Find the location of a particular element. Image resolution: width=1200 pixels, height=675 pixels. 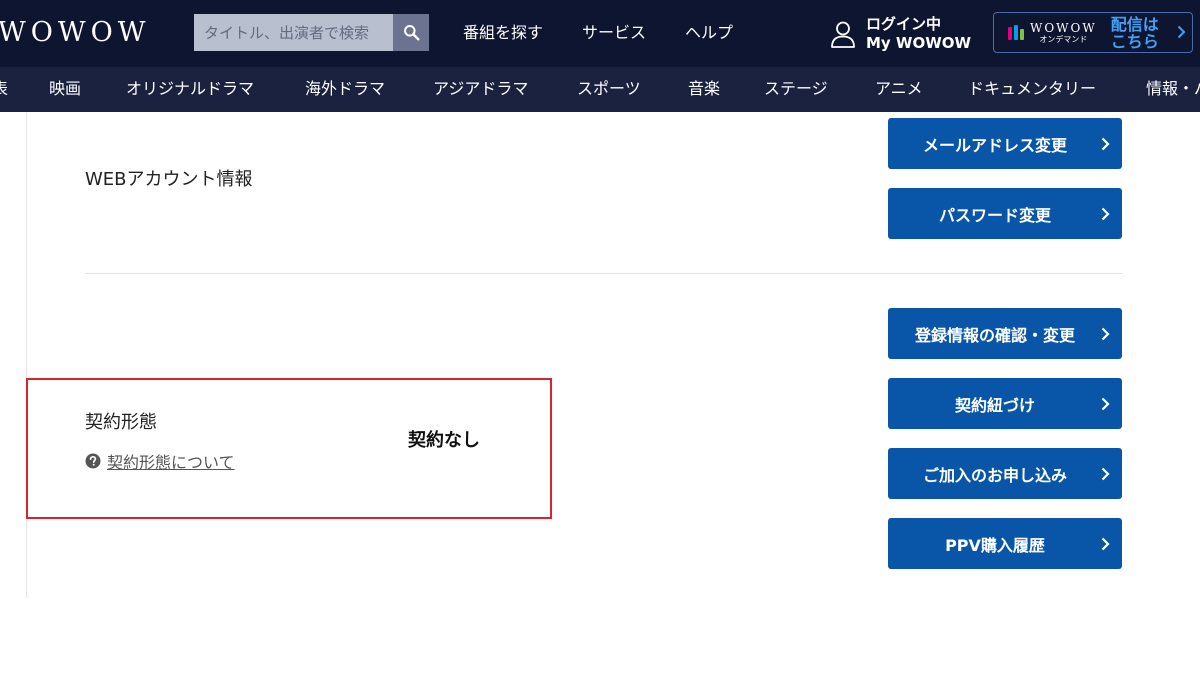

category-item: スポーツ is located at coordinates (609, 89).